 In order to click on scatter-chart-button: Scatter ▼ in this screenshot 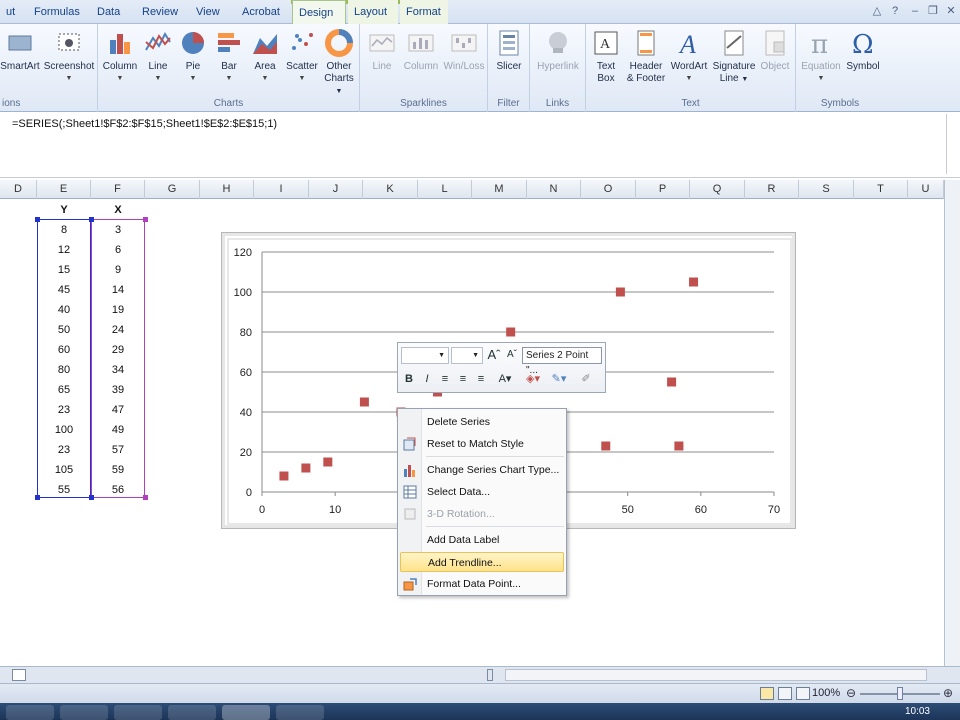, I will do `click(302, 56)`.